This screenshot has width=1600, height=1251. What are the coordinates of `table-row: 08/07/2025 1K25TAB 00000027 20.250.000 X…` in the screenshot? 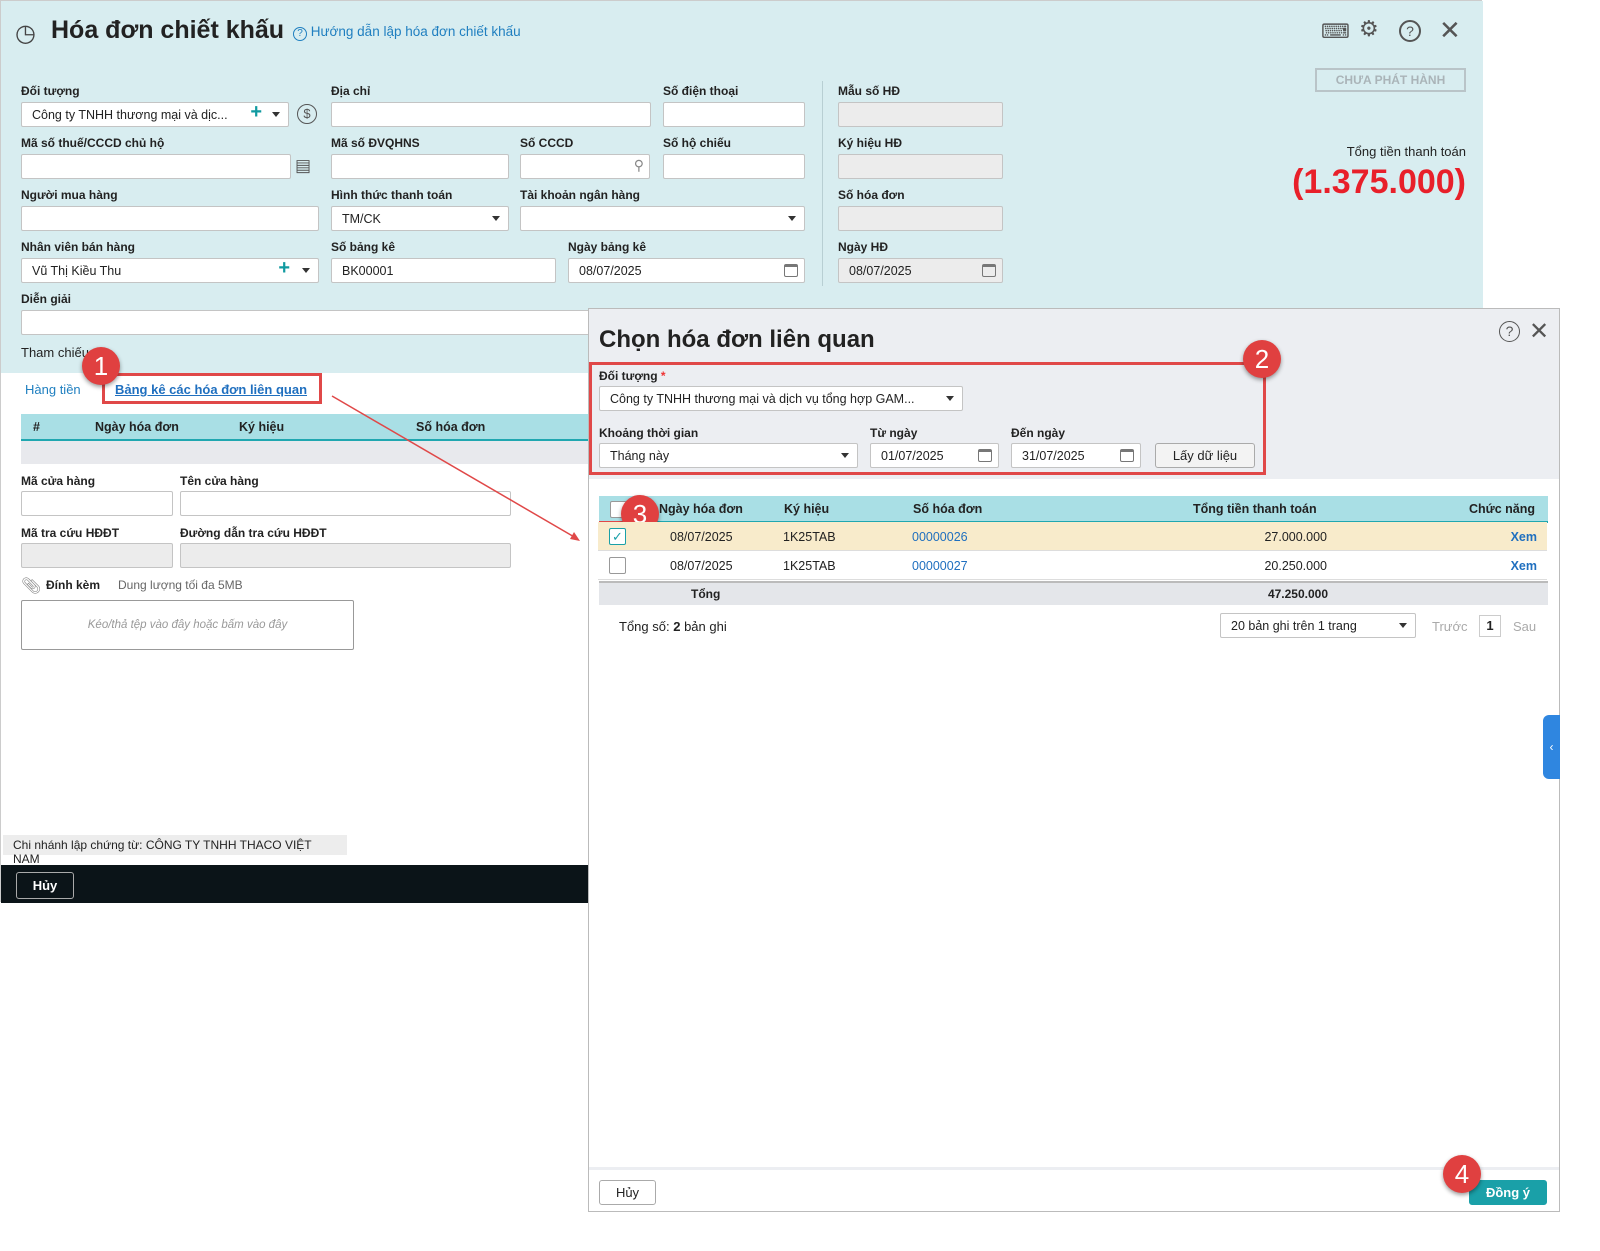 It's located at (1072, 565).